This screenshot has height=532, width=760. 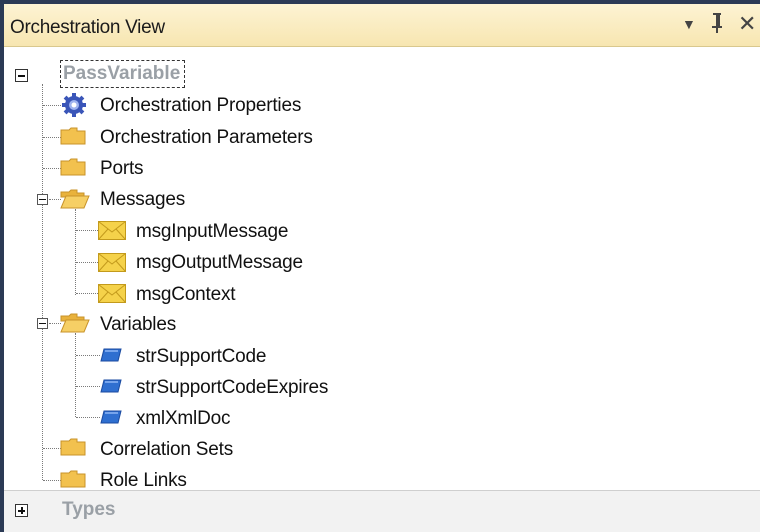 I want to click on types-label: Types, so click(x=89, y=510).